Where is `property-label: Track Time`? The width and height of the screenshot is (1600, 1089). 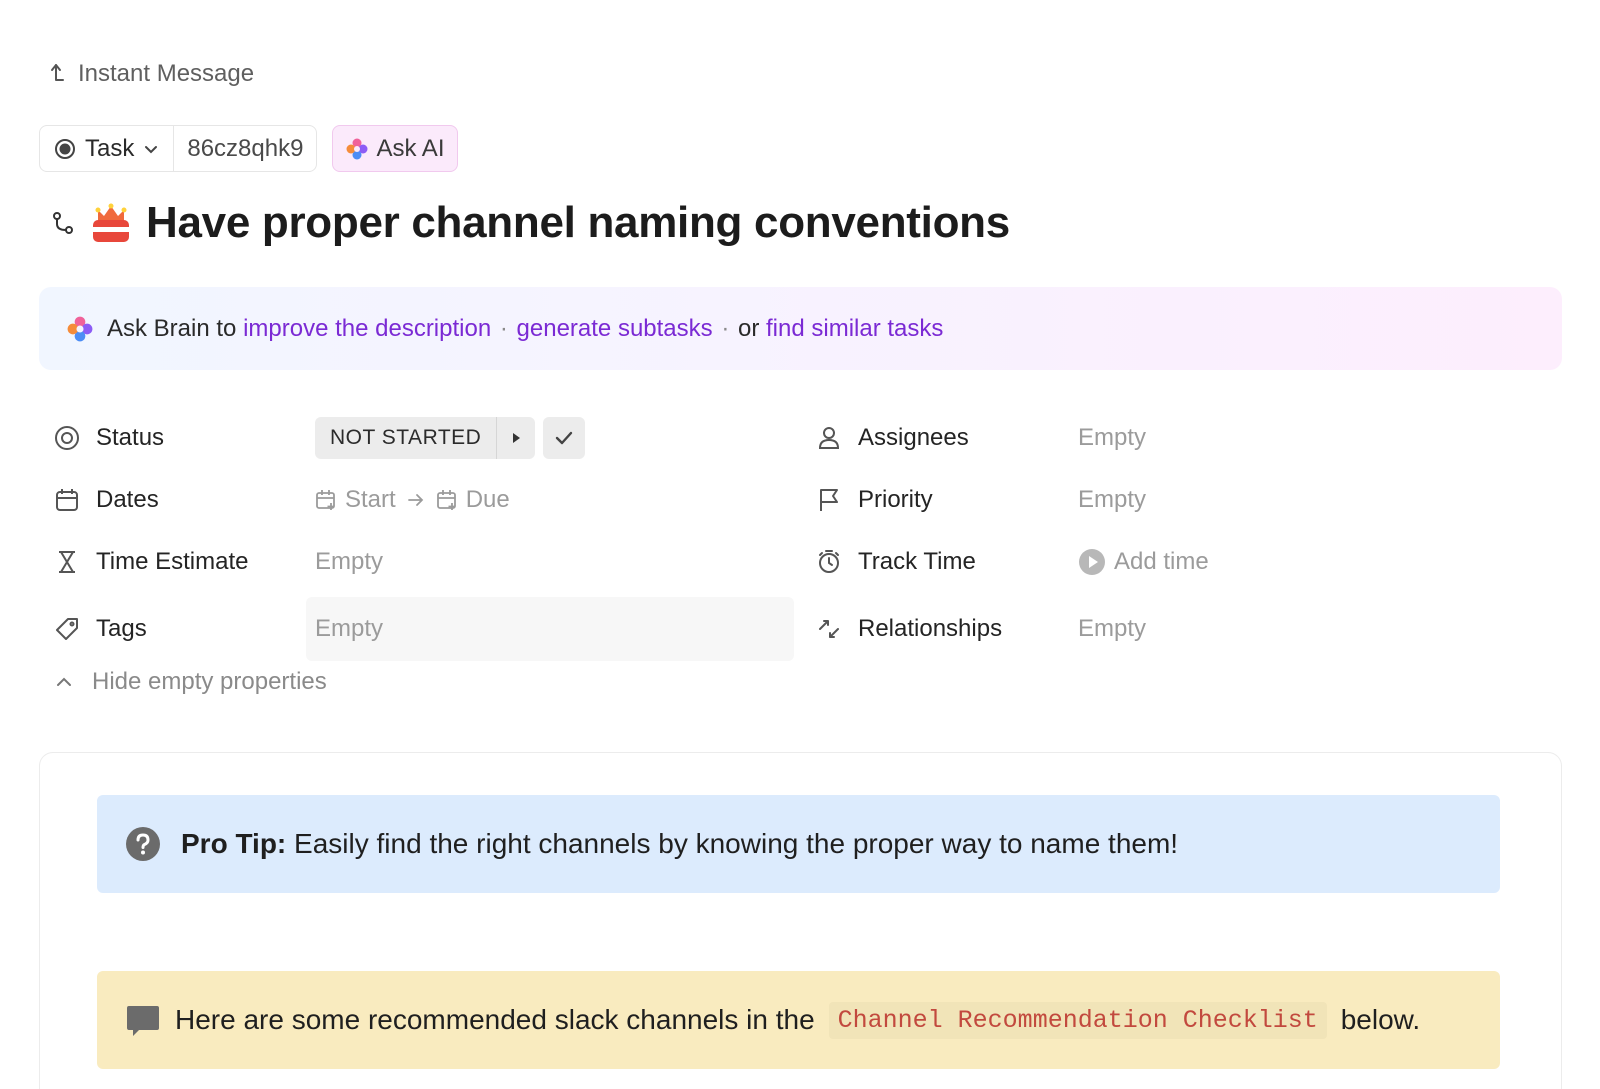
property-label: Track Time is located at coordinates (917, 561).